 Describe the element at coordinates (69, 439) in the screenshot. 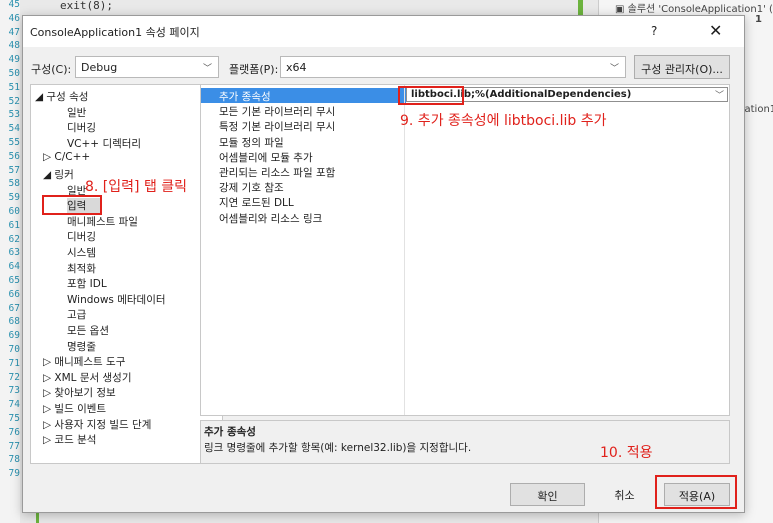

I see `tree-item: ▷ 코드 분석` at that location.